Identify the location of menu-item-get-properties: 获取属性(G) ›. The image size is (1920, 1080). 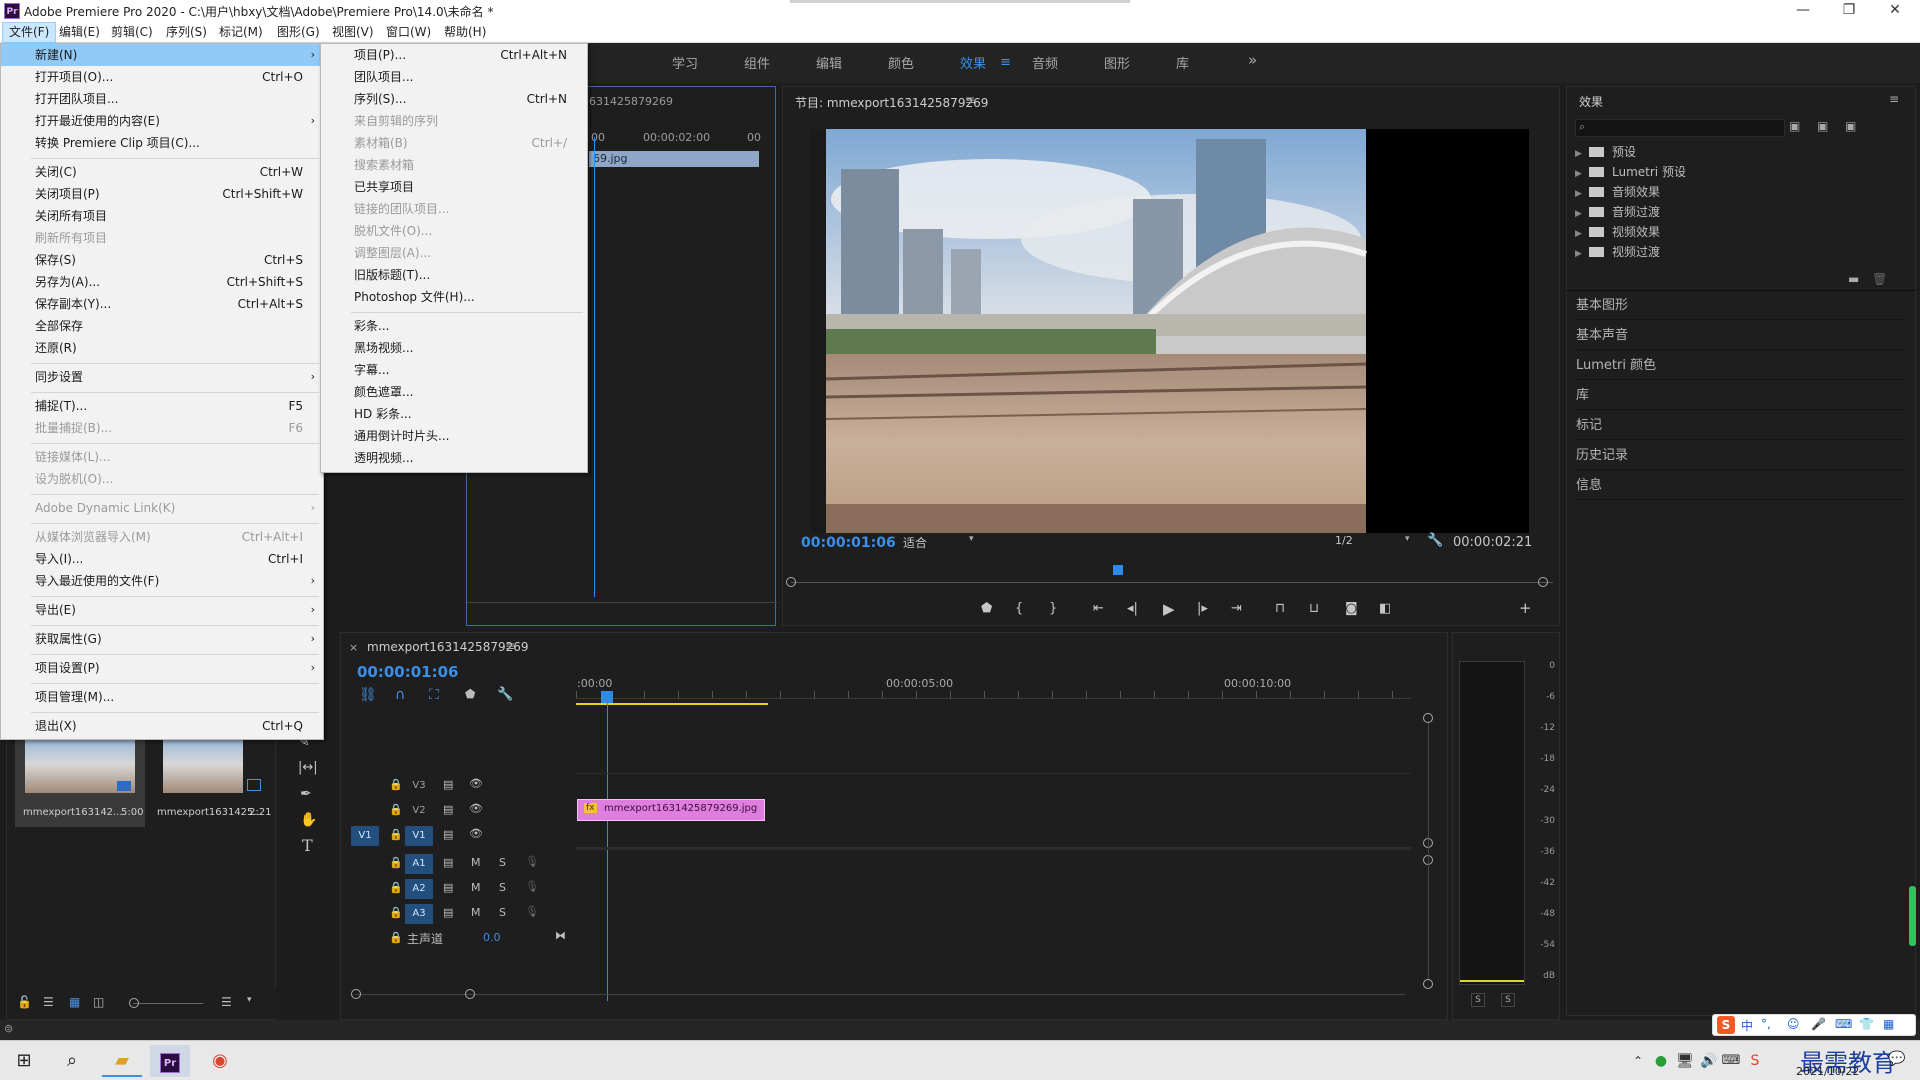
(162, 639).